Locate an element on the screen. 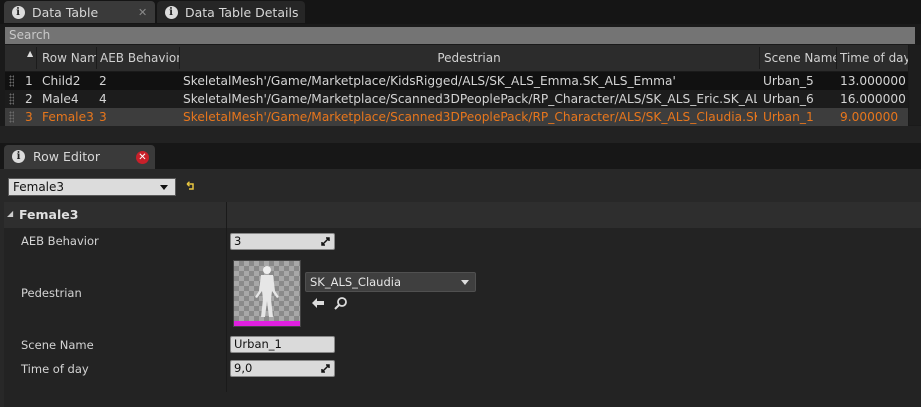 The image size is (921, 407). row-name: Male4 is located at coordinates (60, 99).